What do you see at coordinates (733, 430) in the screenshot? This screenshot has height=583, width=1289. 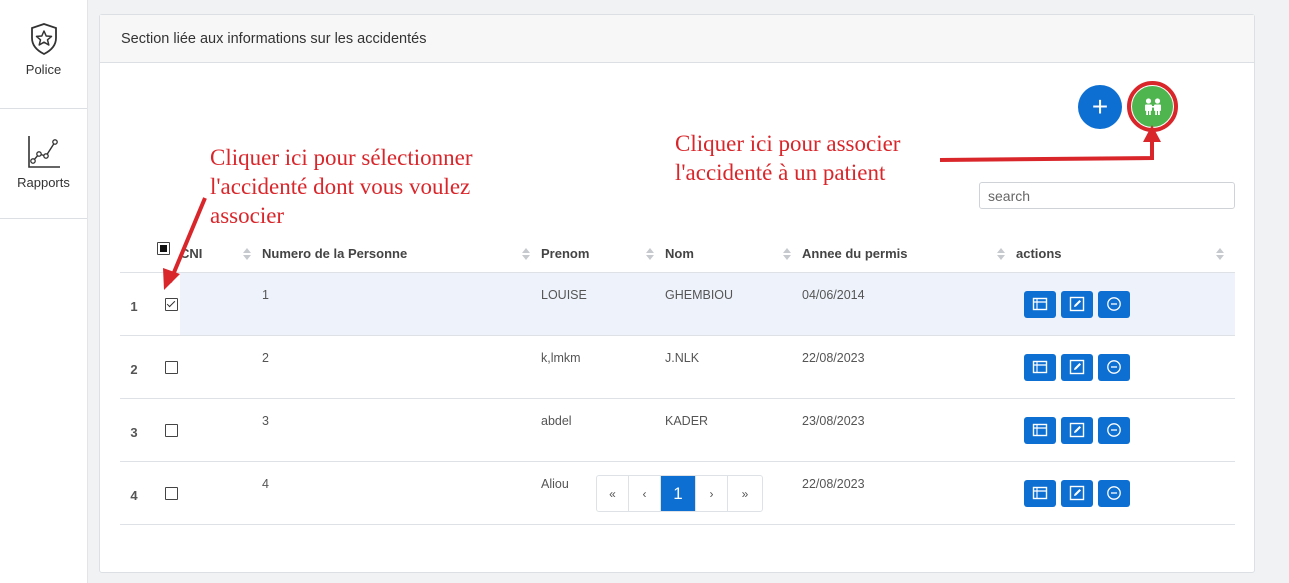 I see `cell-nom: KADER` at bounding box center [733, 430].